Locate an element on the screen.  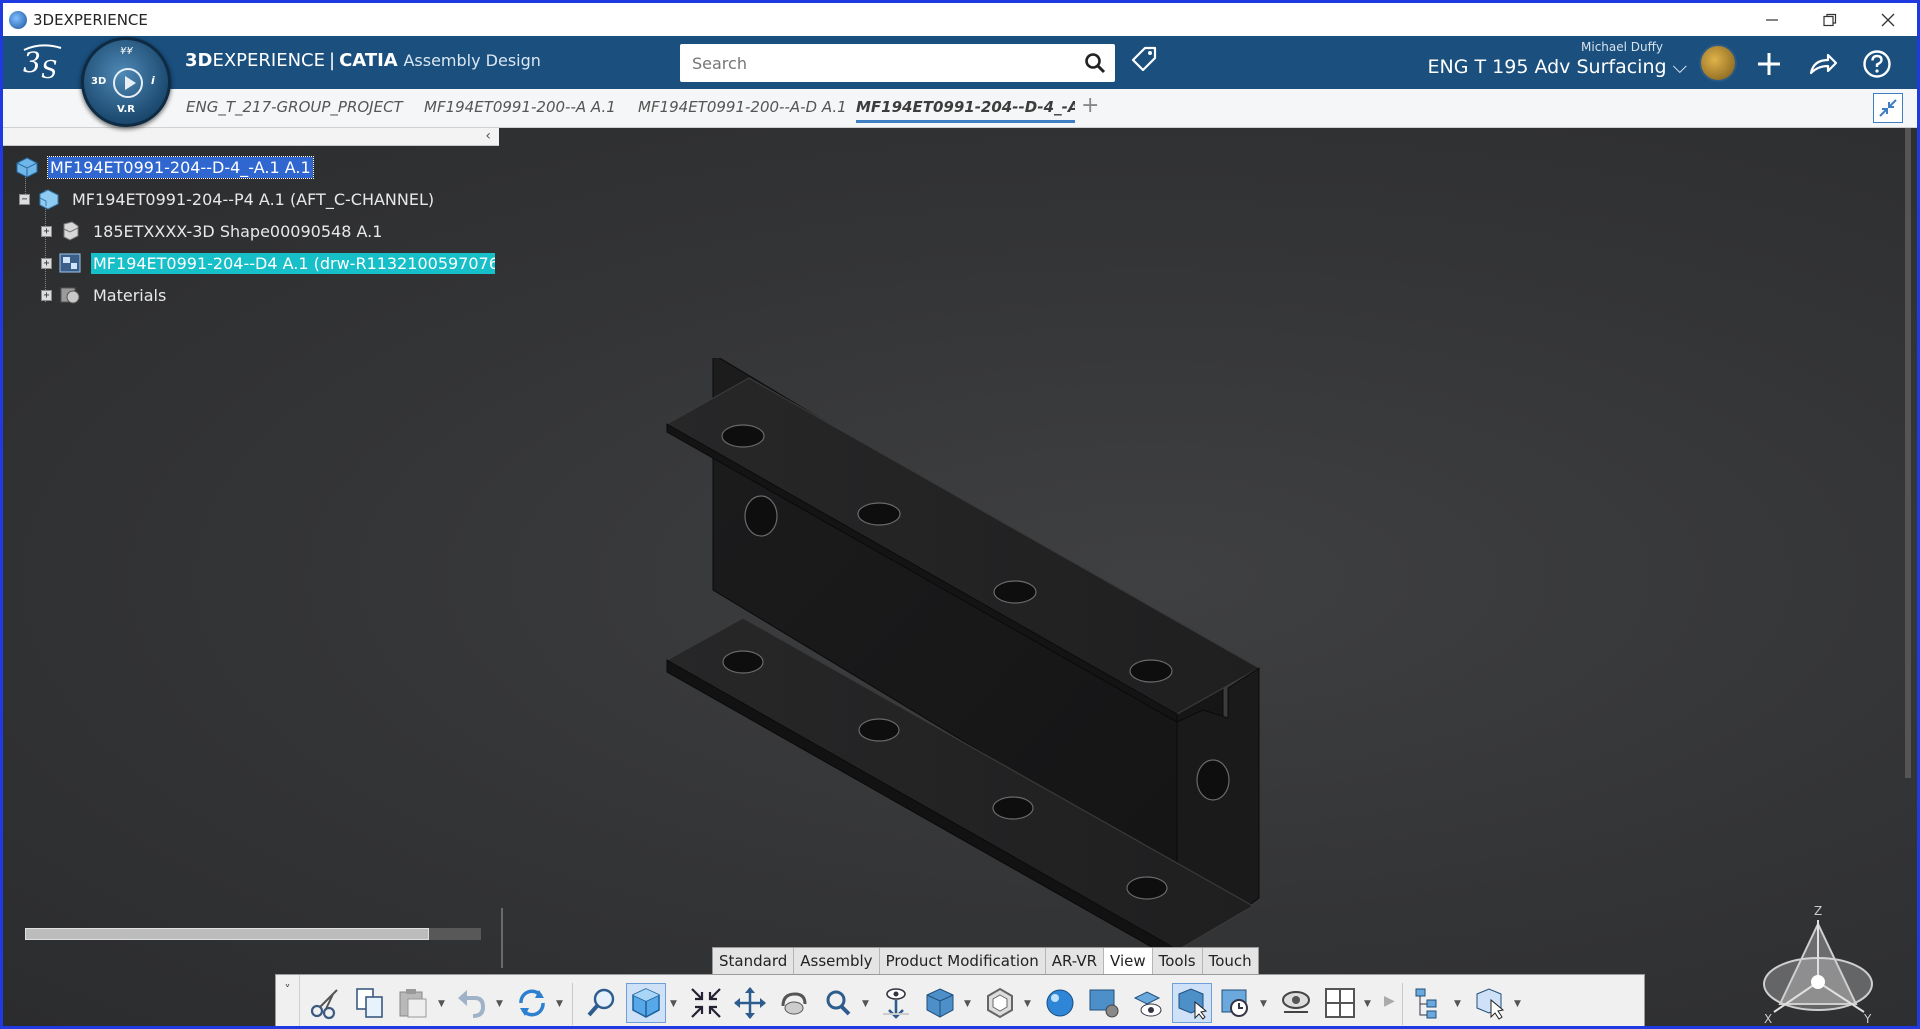
tree-node-3d-shape: + 185ETXXXX-3D Shape00090548 A.1 is located at coordinates (212, 231).